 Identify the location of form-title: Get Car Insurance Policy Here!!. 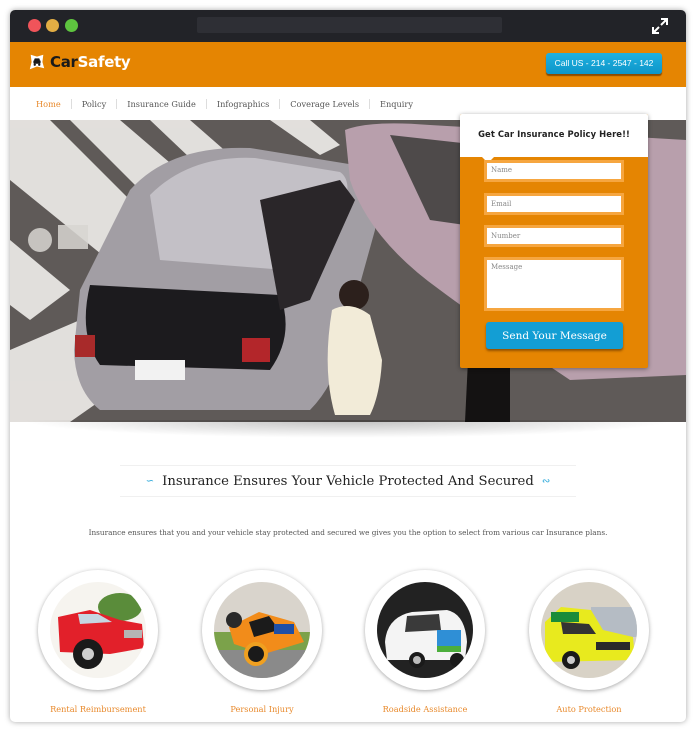
(554, 134).